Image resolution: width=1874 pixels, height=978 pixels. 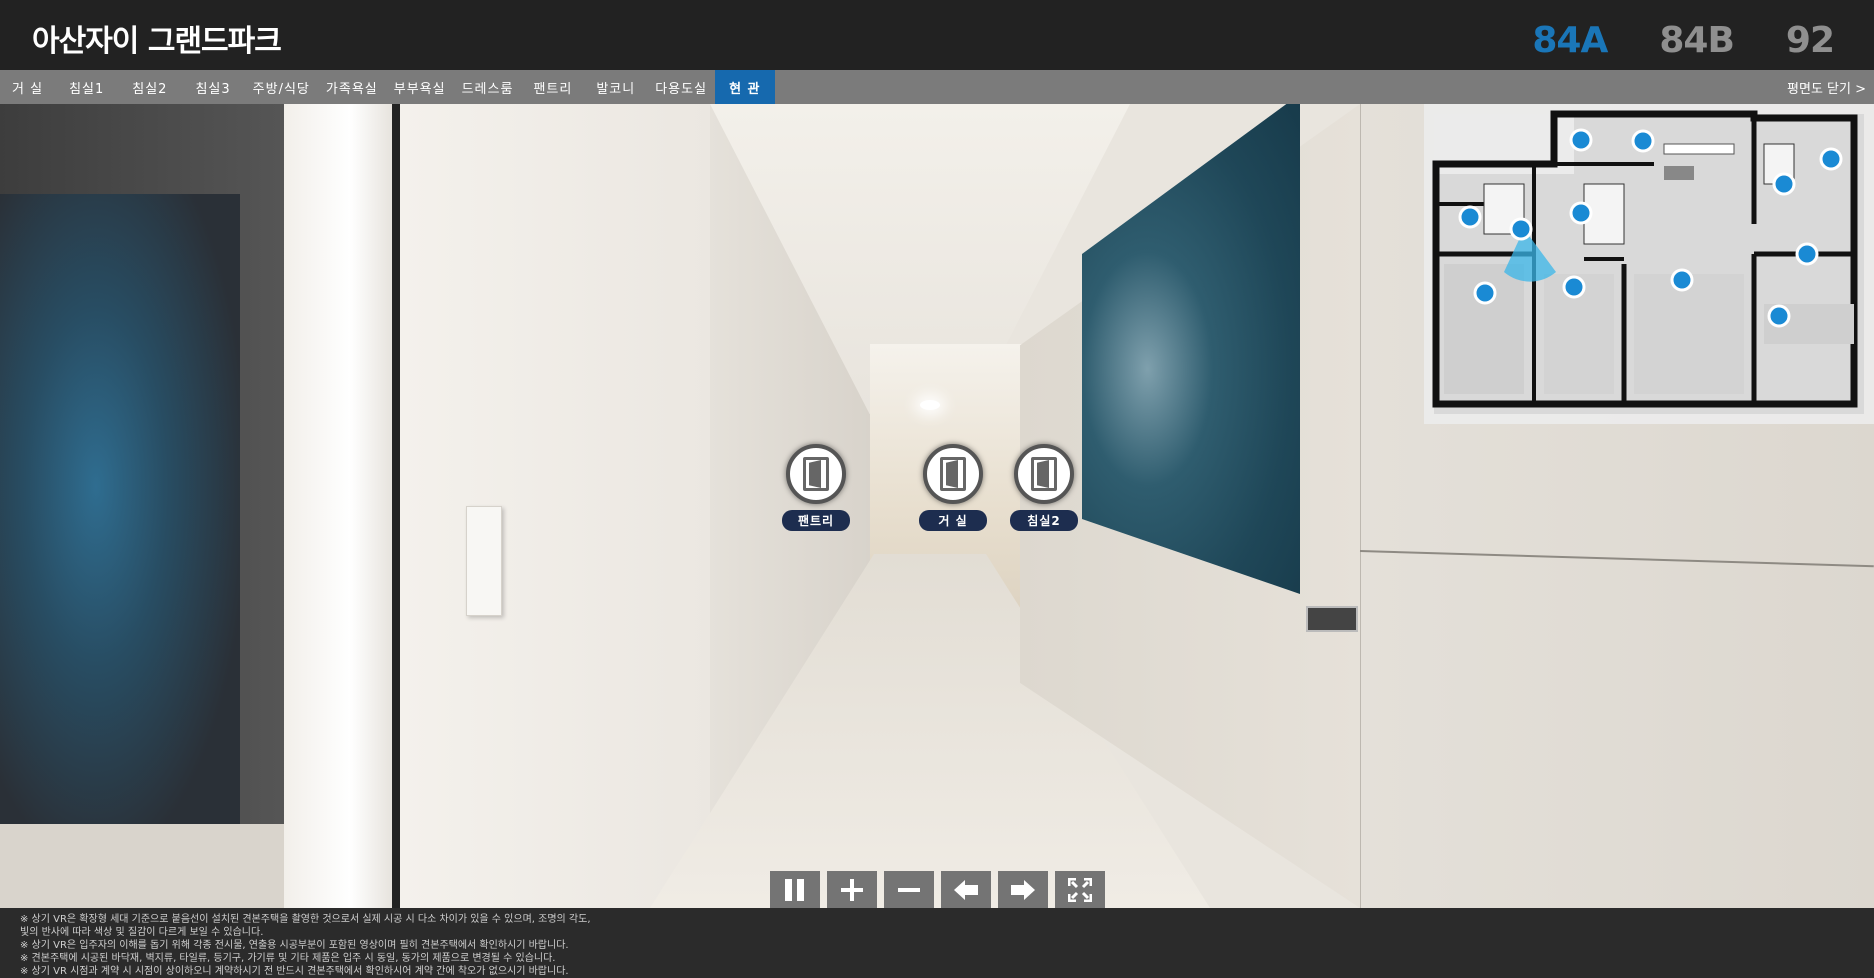 I want to click on unit-tab-84a: 84A, so click(x=1570, y=40).